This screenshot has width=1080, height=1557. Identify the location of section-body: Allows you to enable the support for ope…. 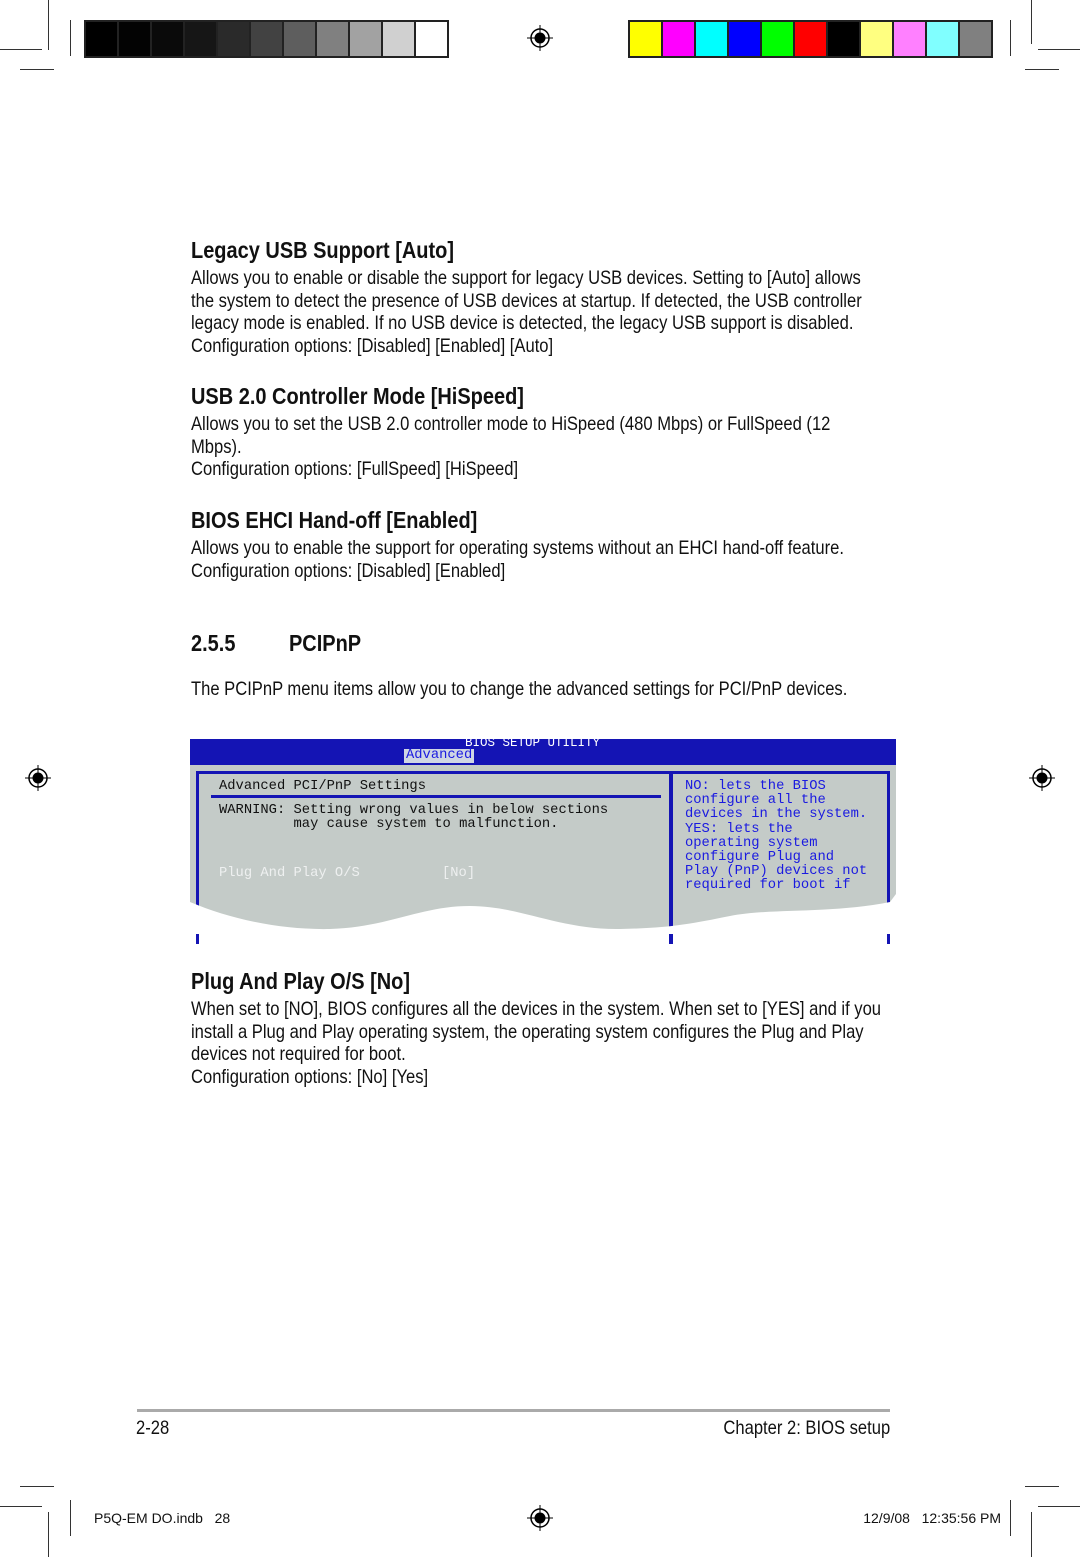
(517, 548).